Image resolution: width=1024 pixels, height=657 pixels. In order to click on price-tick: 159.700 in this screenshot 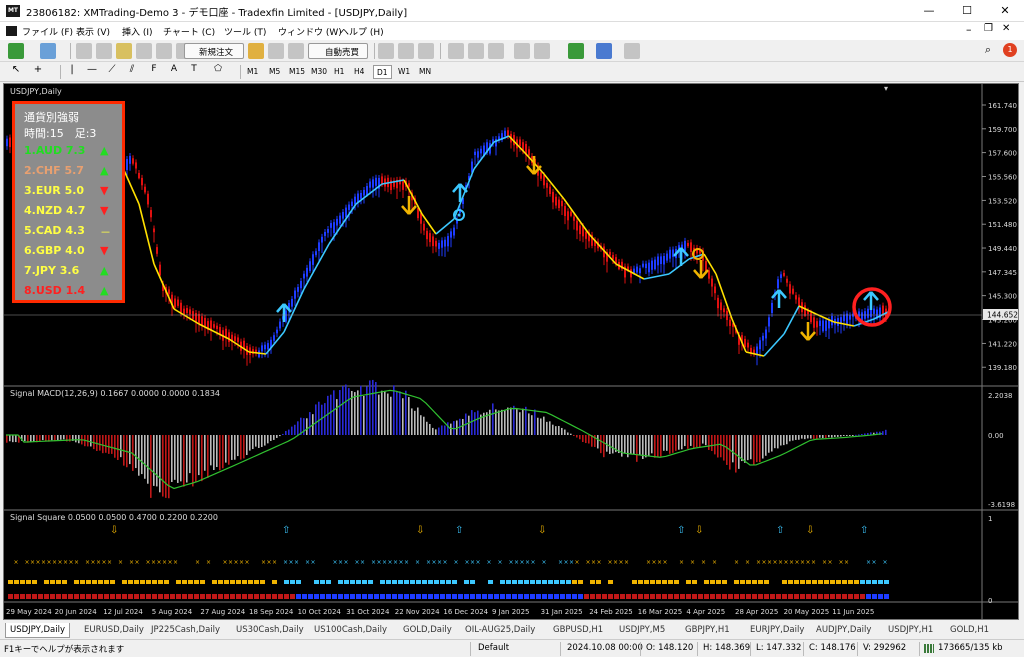, I will do `click(1002, 130)`.